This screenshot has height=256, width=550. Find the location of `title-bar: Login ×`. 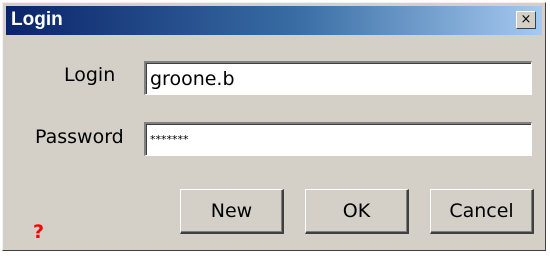

title-bar: Login × is located at coordinates (274, 20).